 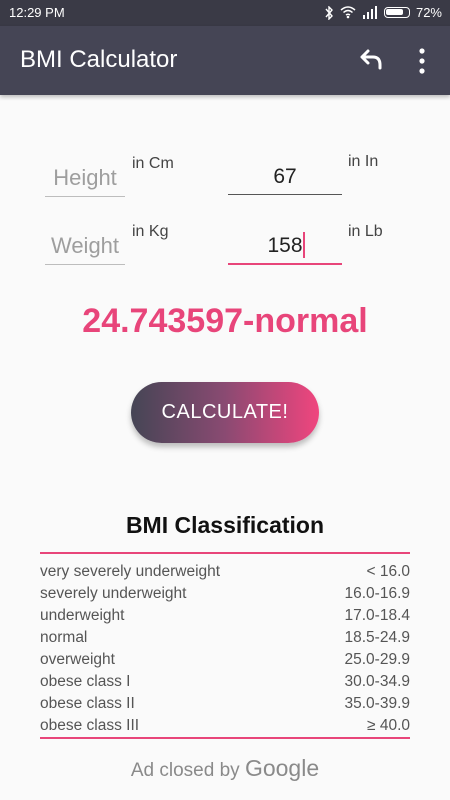 I want to click on divider-bottom, so click(x=225, y=738).